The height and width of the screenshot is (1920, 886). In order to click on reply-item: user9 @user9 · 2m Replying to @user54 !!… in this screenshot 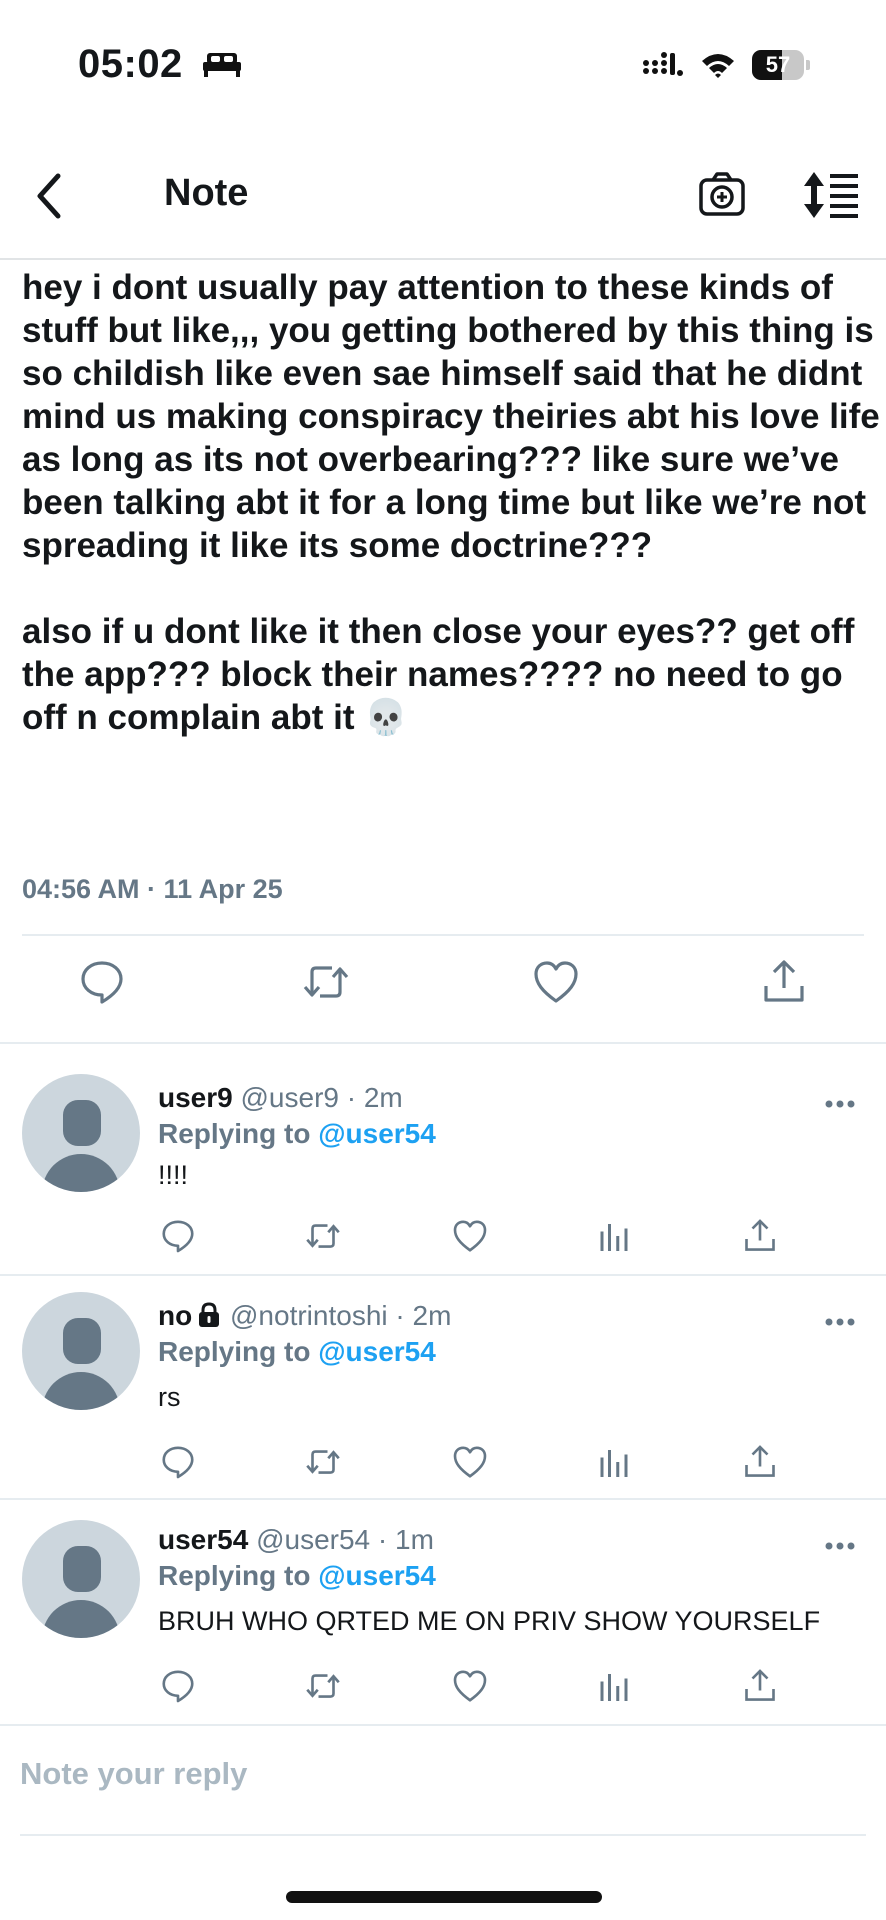, I will do `click(443, 1159)`.